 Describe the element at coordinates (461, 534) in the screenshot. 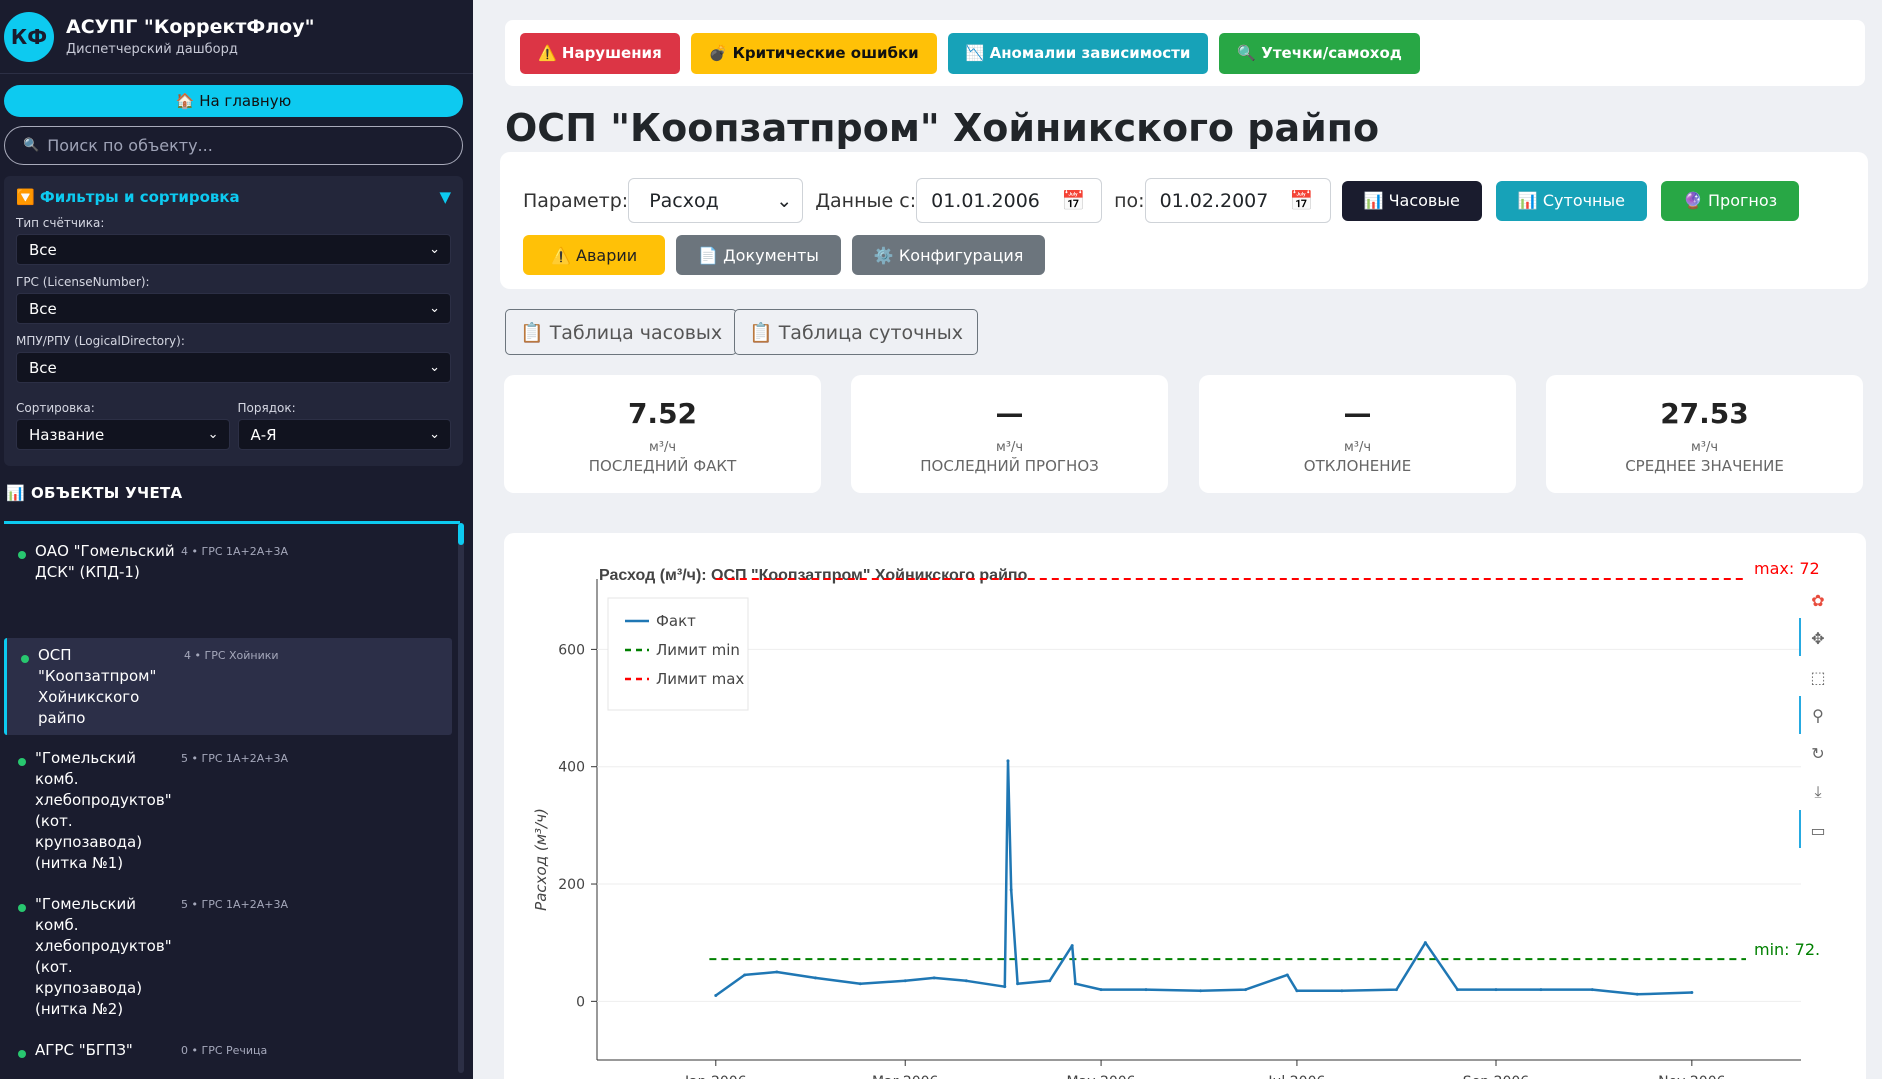

I see `scrollbar-thumb` at that location.